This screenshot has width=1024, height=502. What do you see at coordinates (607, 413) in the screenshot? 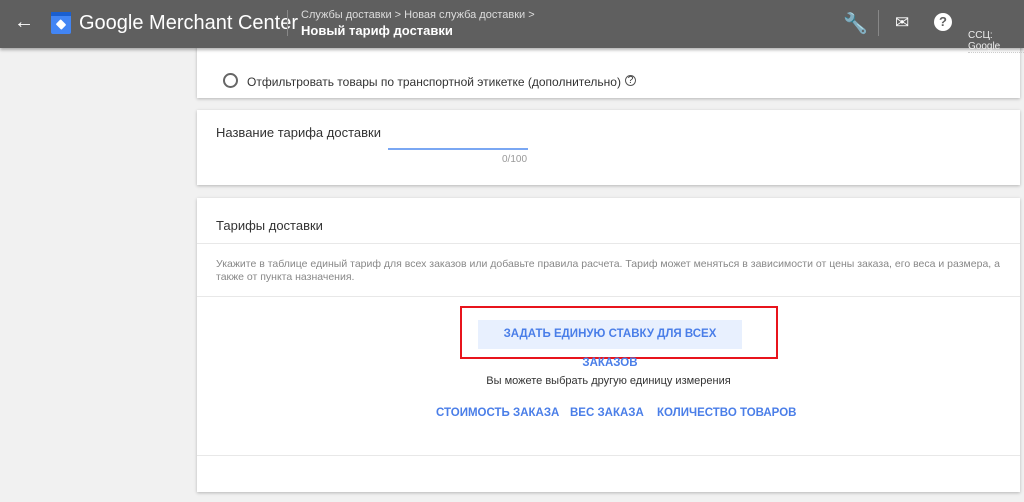
I see `order-weight-button: ВЕС ЗАКАЗА` at bounding box center [607, 413].